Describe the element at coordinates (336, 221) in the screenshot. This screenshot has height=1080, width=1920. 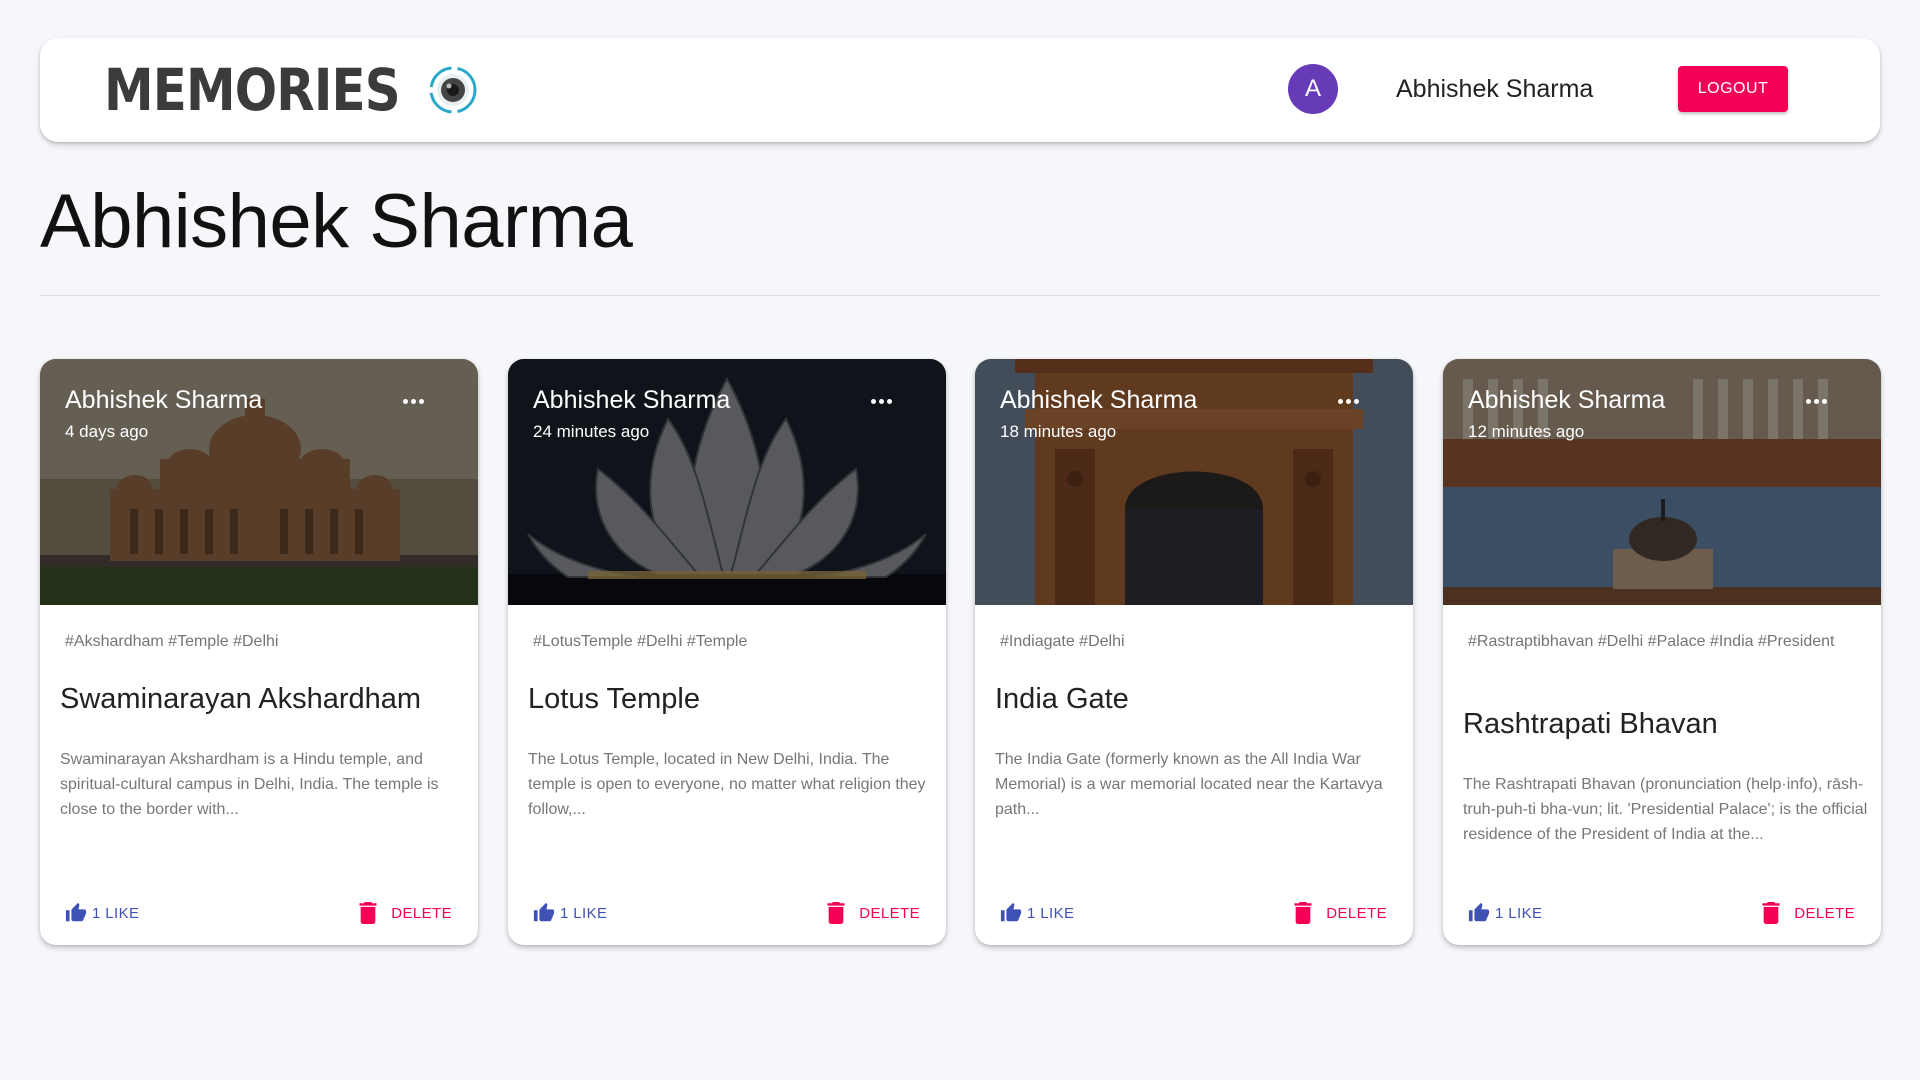
I see `page-title: Abhishek Sharma` at that location.